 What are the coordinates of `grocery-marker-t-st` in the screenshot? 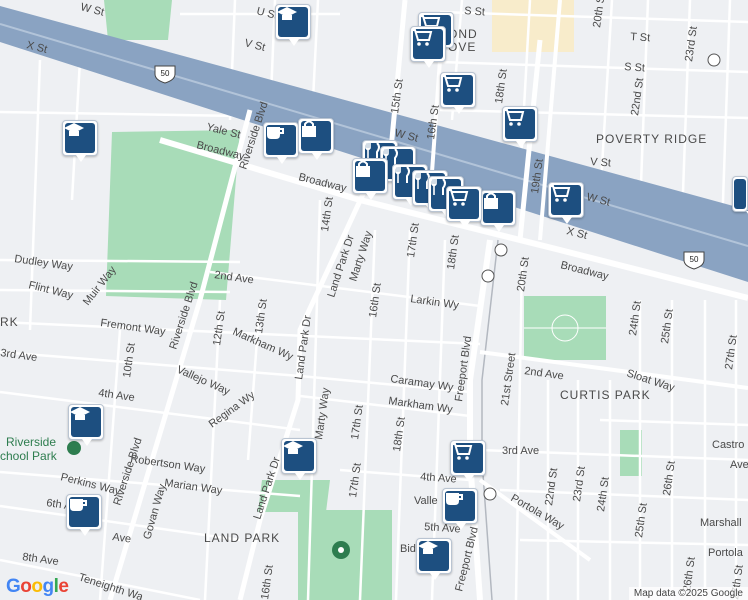 It's located at (458, 93).